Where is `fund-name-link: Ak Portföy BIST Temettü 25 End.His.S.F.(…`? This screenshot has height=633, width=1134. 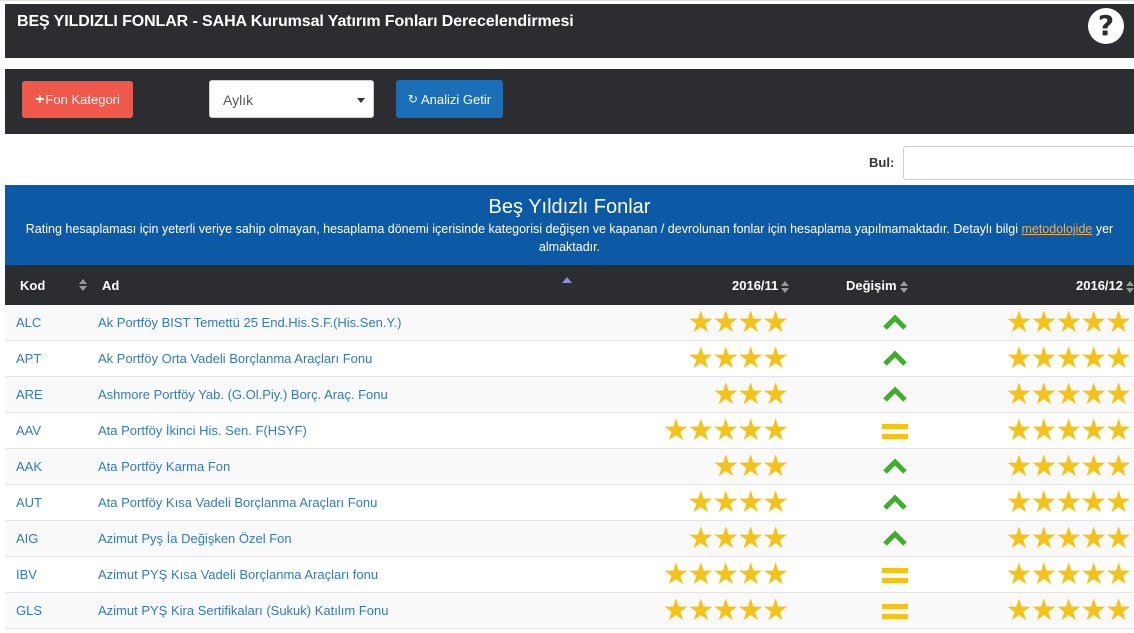 fund-name-link: Ak Portföy BIST Temettü 25 End.His.S.F.(… is located at coordinates (249, 322).